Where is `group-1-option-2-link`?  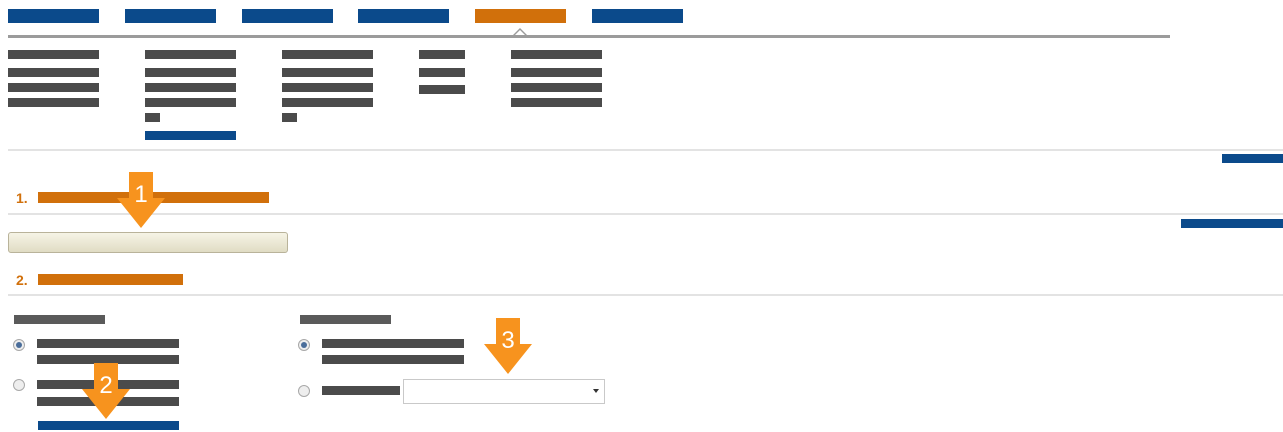 group-1-option-2-link is located at coordinates (108, 425).